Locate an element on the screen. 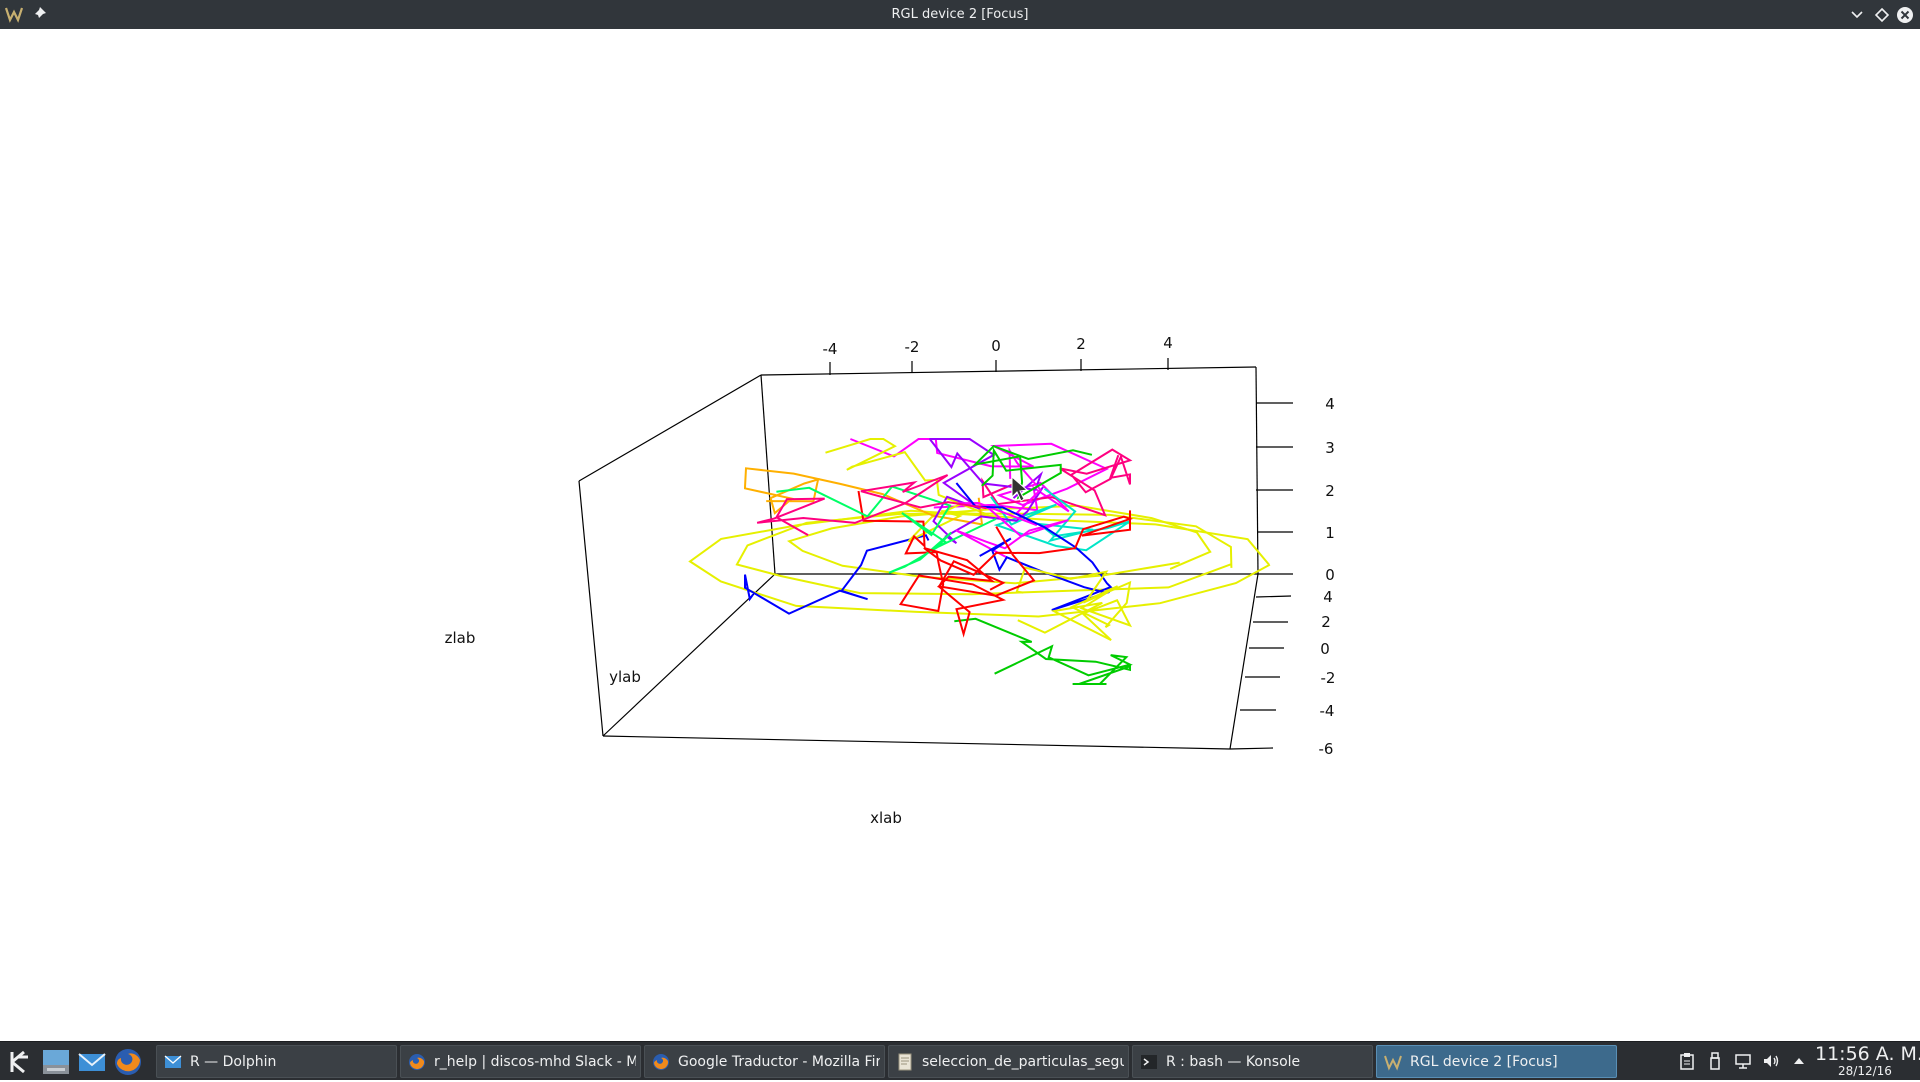 The height and width of the screenshot is (1082, 1920). y-tick-label: 0 is located at coordinates (1325, 649).